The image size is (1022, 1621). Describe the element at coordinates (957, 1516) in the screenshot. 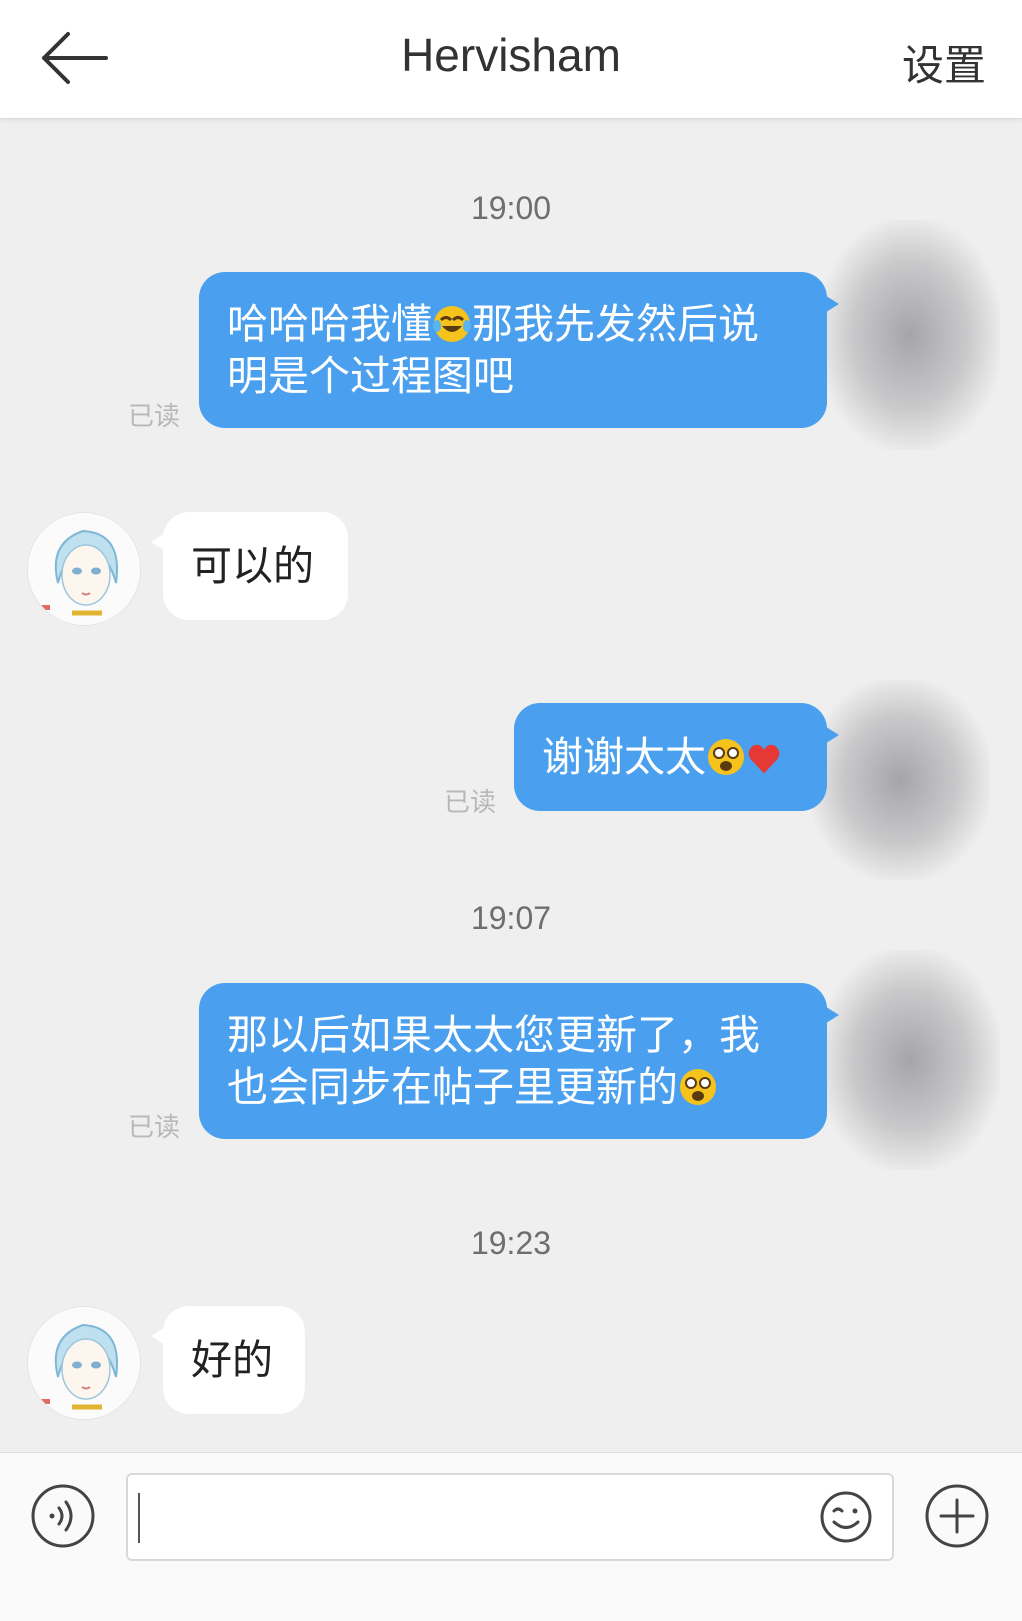

I see `plus-icon` at that location.